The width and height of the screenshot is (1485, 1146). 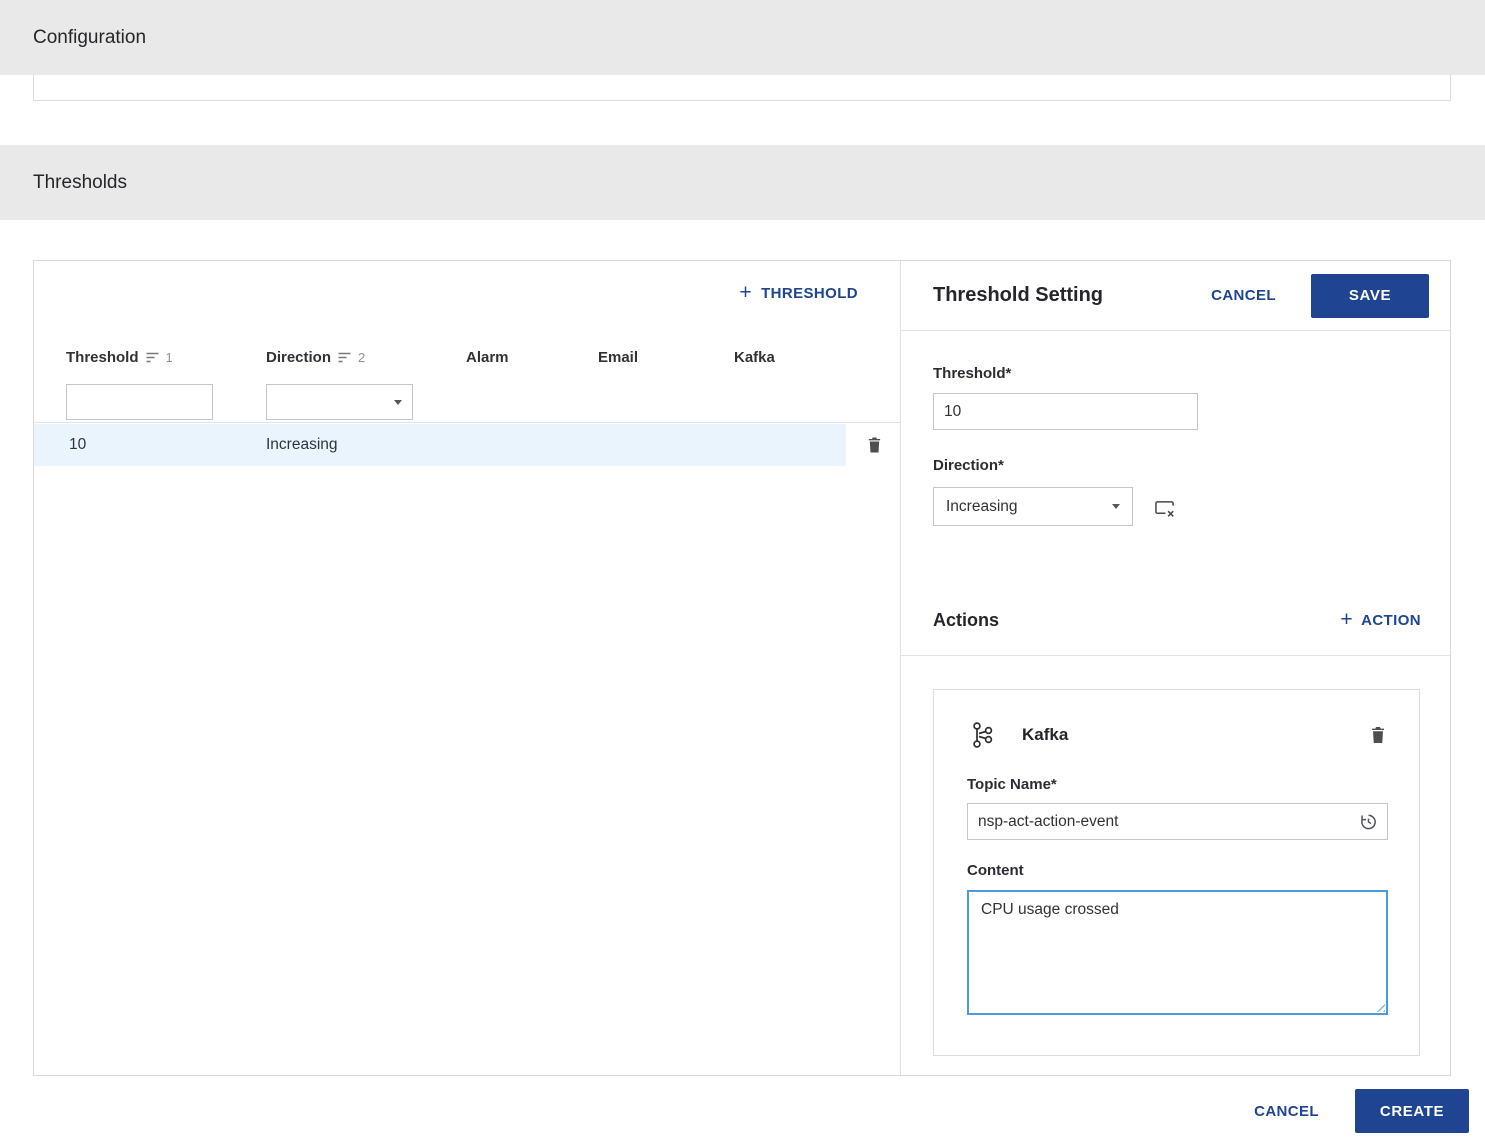 I want to click on content-label: Content, so click(x=995, y=870).